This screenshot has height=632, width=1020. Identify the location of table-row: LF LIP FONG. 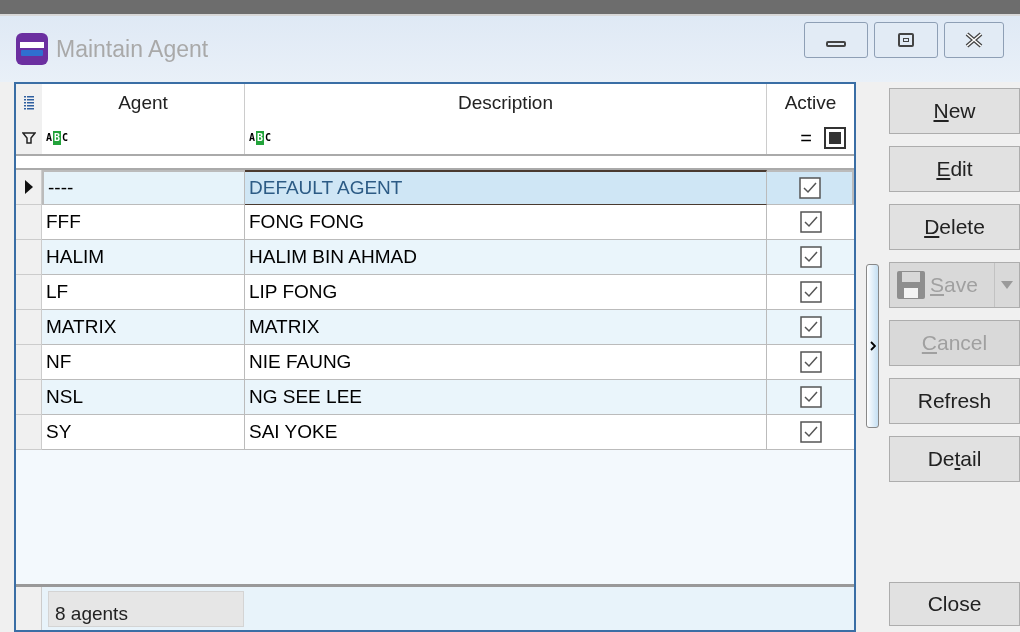
(435, 292).